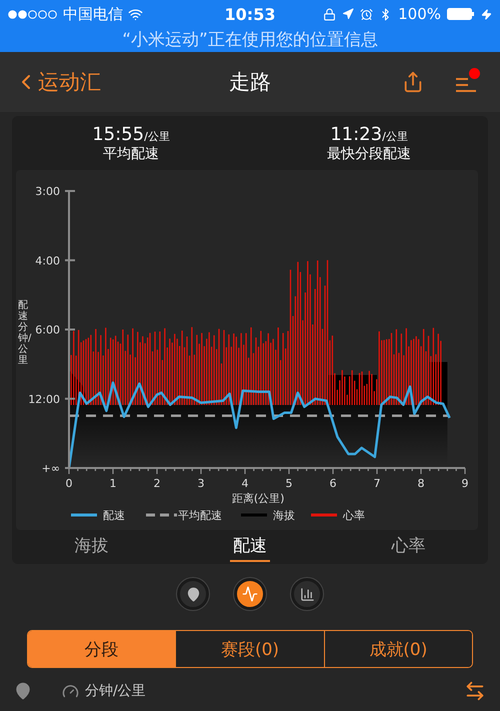 The image size is (500, 711). What do you see at coordinates (354, 515) in the screenshot?
I see `legend-label: 心率` at bounding box center [354, 515].